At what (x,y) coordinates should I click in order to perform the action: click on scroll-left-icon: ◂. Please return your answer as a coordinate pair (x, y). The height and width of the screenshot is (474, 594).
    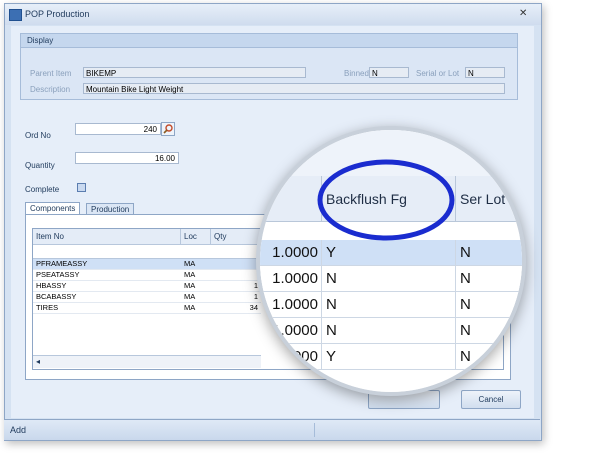
    Looking at the image, I should click on (38, 361).